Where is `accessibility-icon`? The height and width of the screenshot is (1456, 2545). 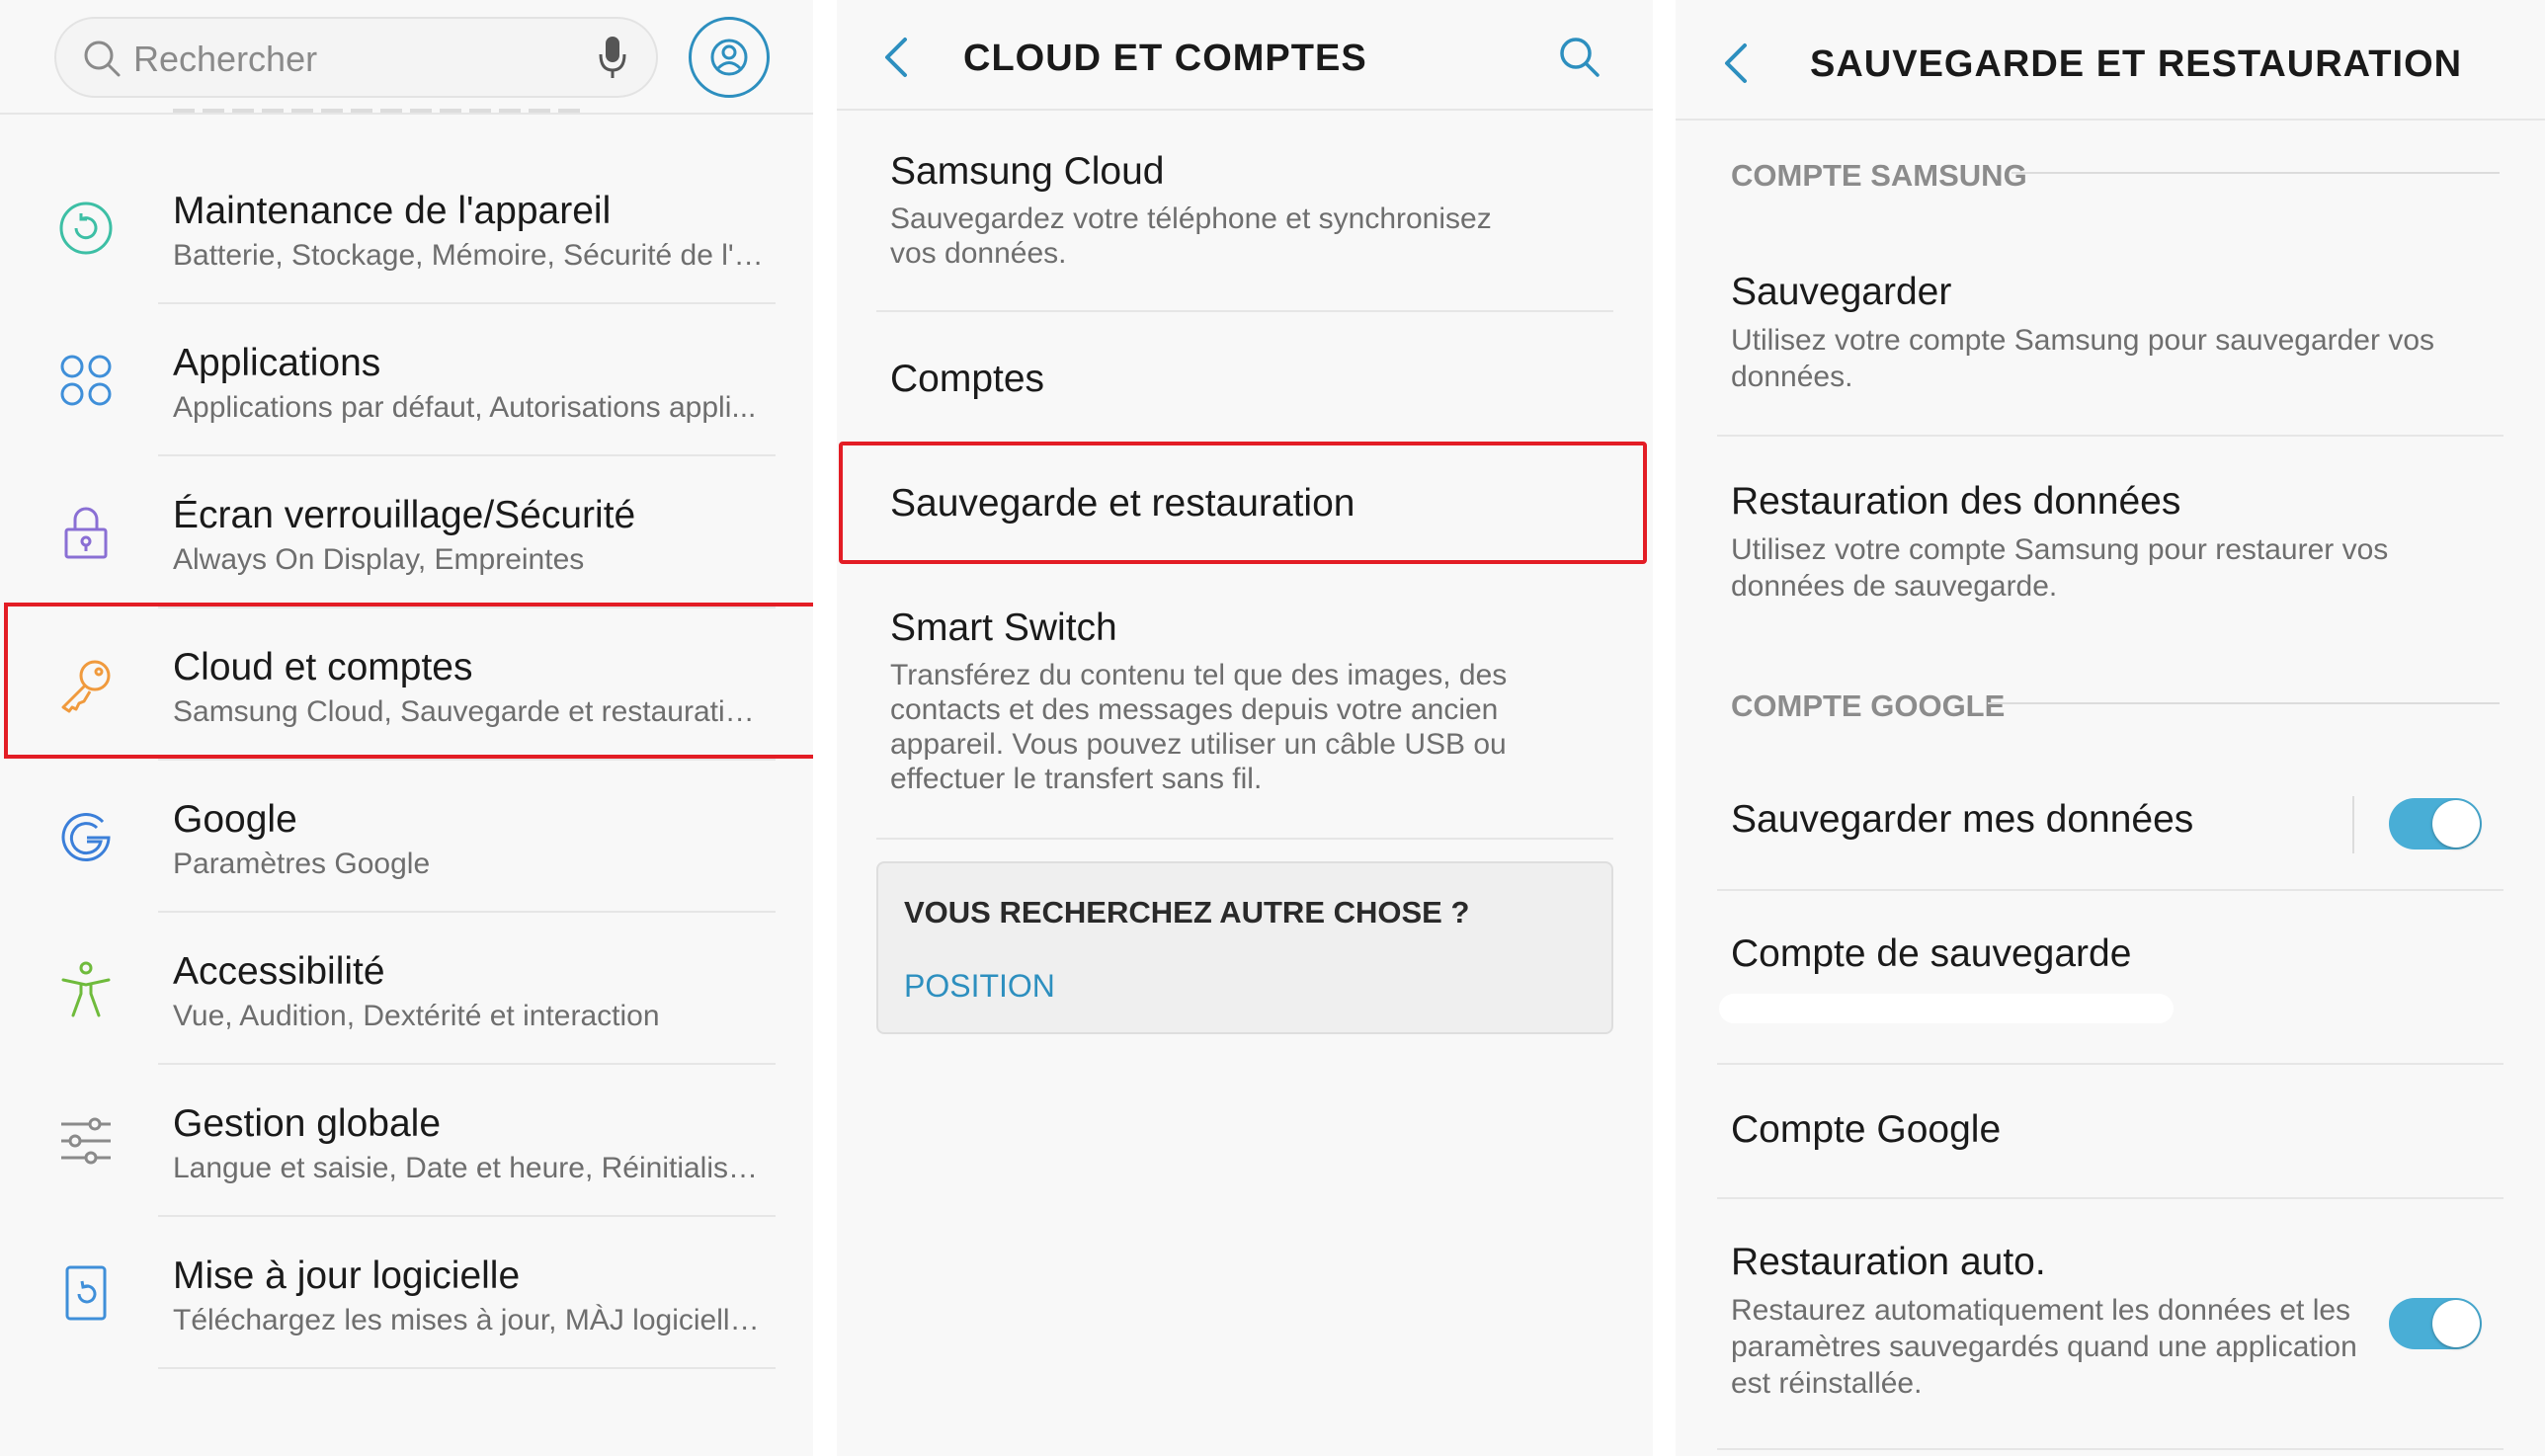
accessibility-icon is located at coordinates (86, 989).